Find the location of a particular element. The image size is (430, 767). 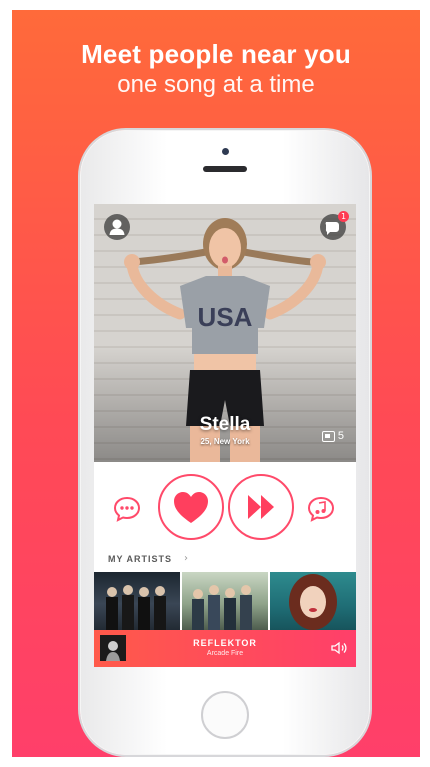

skip-song-button is located at coordinates (261, 507).